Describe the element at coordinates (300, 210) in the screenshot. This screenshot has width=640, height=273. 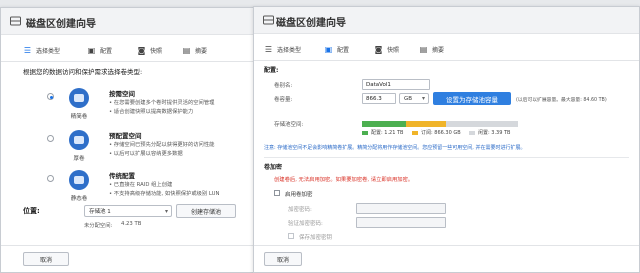
I see `password-label: 加密密码:` at that location.